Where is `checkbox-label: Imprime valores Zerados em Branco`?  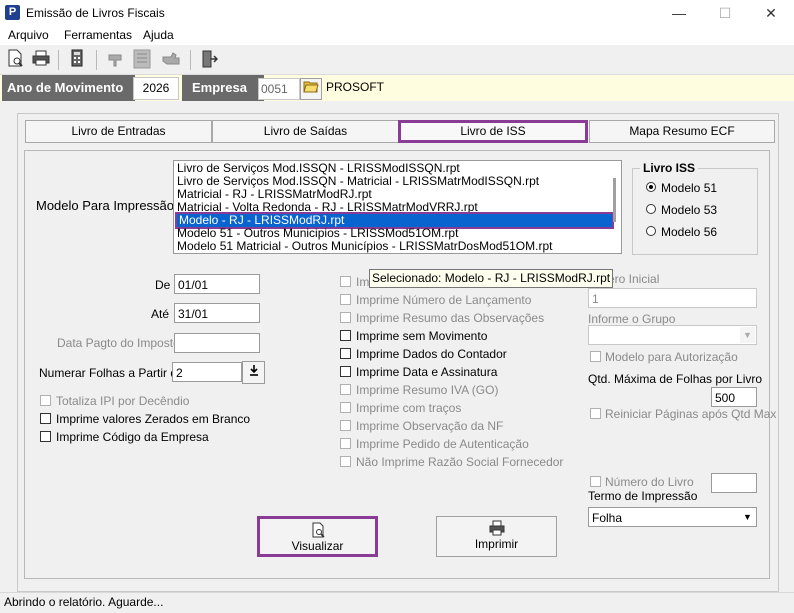
checkbox-label: Imprime valores Zerados em Branco is located at coordinates (153, 419).